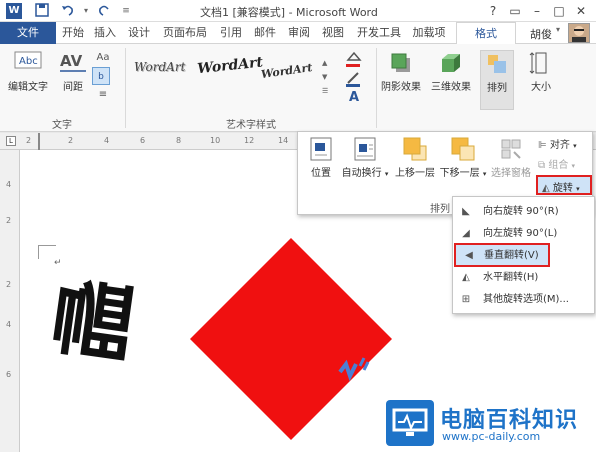 The height and width of the screenshot is (452, 596). Describe the element at coordinates (249, 140) in the screenshot. I see `ruler-tick: 12` at that location.